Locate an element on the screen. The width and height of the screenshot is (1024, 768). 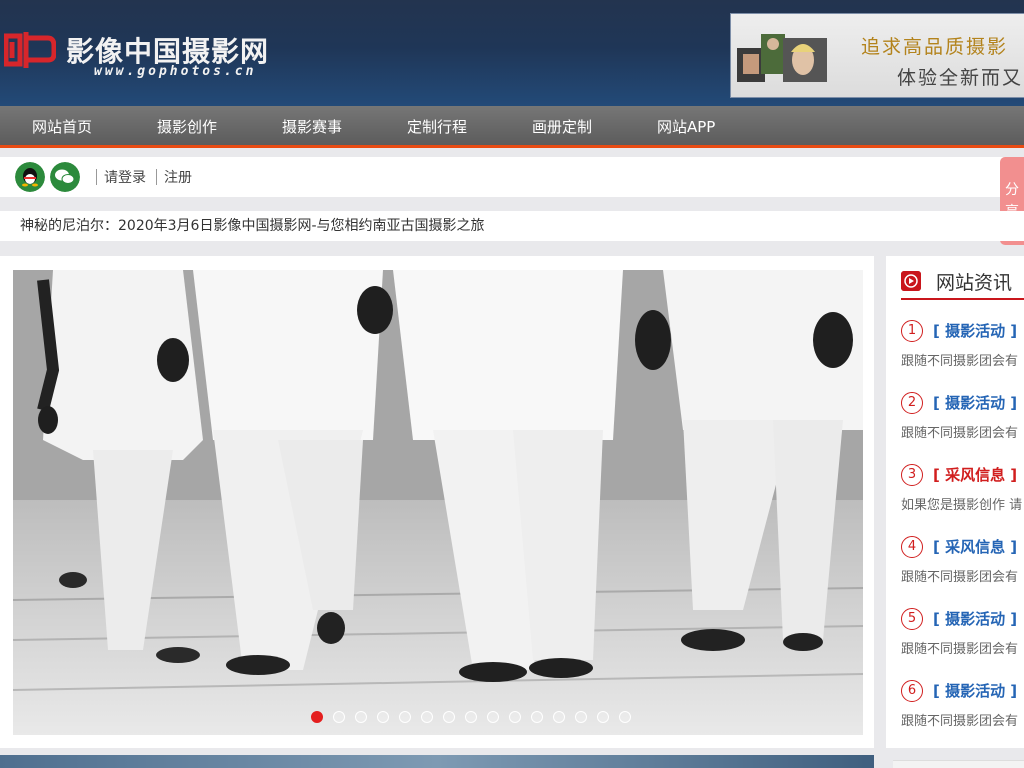
nav-item-creation: 摄影创作 is located at coordinates (187, 127).